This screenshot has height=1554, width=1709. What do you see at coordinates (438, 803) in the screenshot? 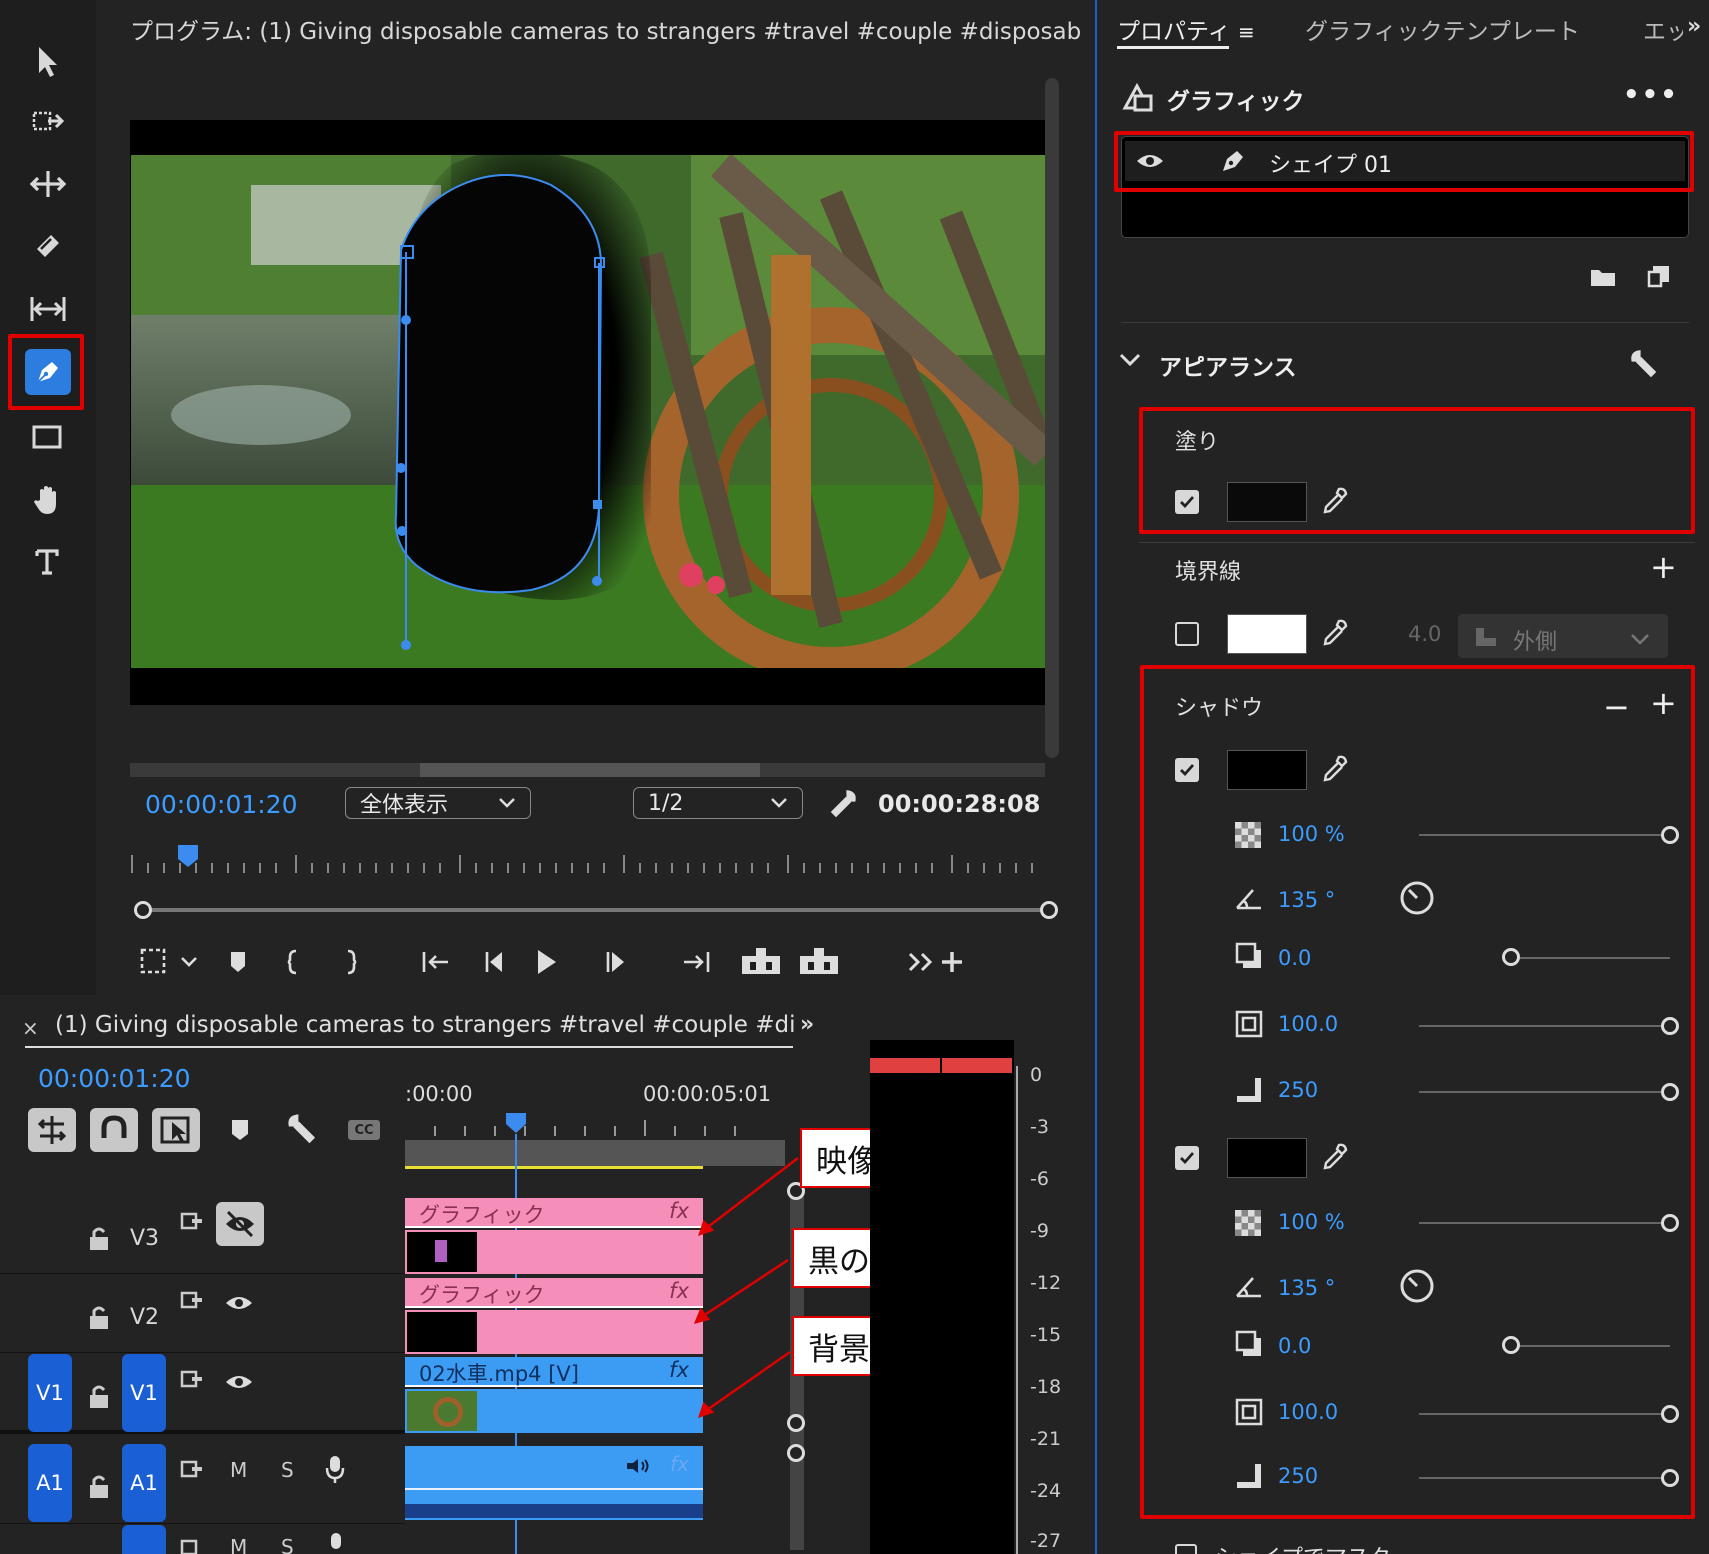
I see `zoom-level-dropdown: 全体表示` at bounding box center [438, 803].